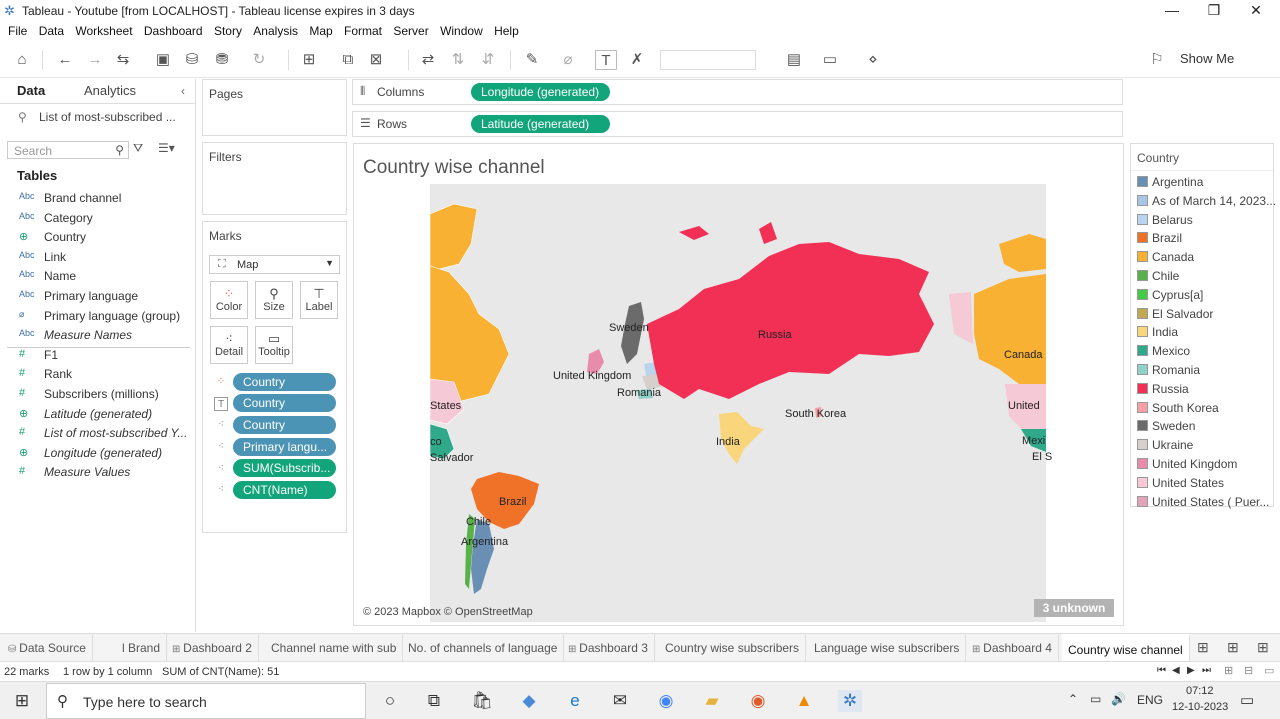 The width and height of the screenshot is (1280, 719). What do you see at coordinates (183, 91) in the screenshot?
I see `collapse-icon: ‹` at bounding box center [183, 91].